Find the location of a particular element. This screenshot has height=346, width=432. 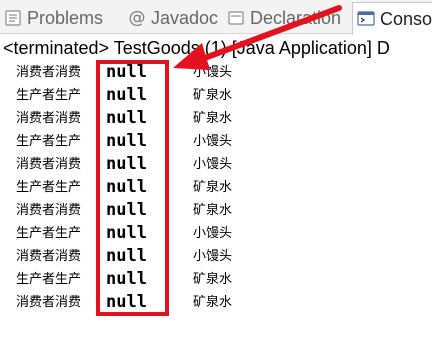

tab-javadoc-label: Javadoc is located at coordinates (185, 17).